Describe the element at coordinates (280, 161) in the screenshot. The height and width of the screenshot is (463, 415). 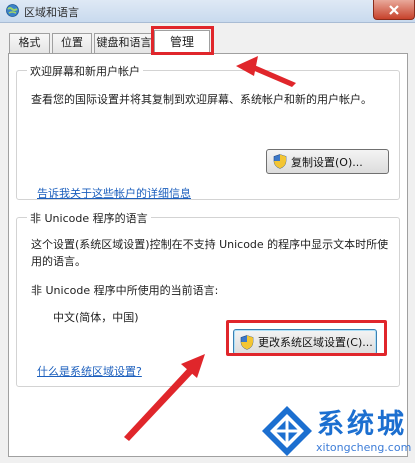
I see `shield-icon` at that location.